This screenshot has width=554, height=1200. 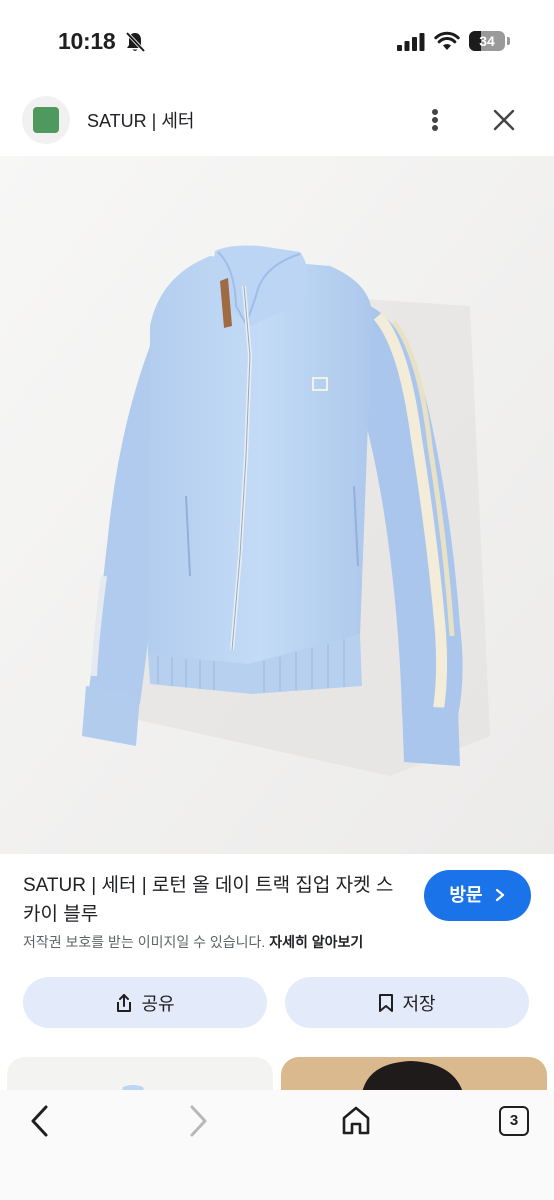 I want to click on bottom-toolbar, so click(x=277, y=1145).